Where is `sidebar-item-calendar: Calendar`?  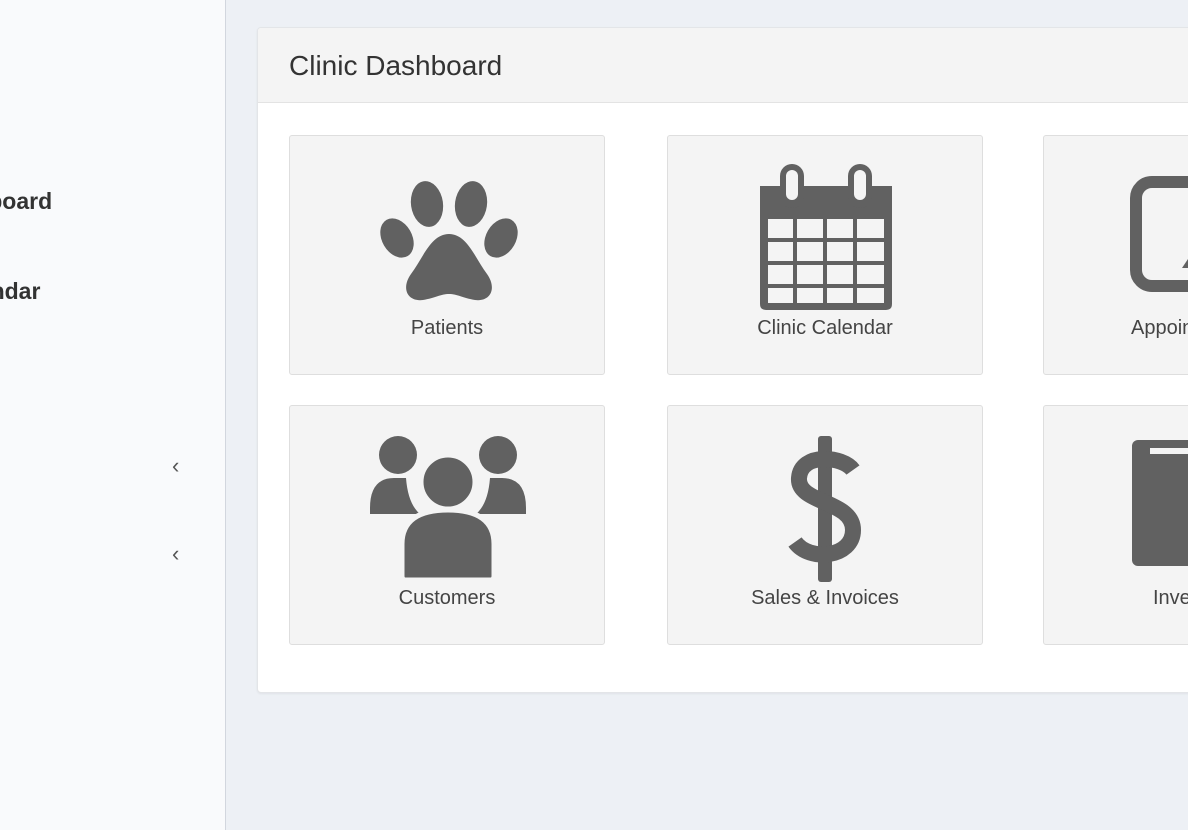
sidebar-item-calendar: Calendar is located at coordinates (20, 291).